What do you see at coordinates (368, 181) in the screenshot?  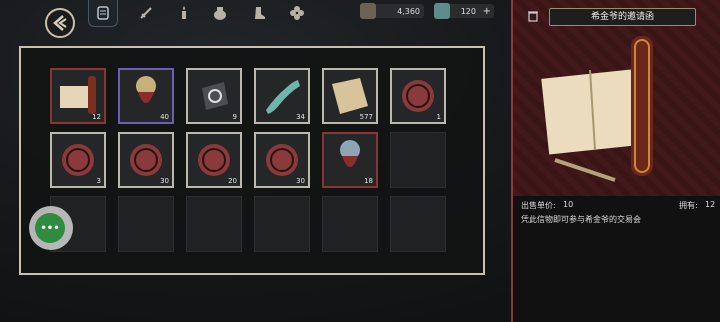 I see `item-qty: 18` at bounding box center [368, 181].